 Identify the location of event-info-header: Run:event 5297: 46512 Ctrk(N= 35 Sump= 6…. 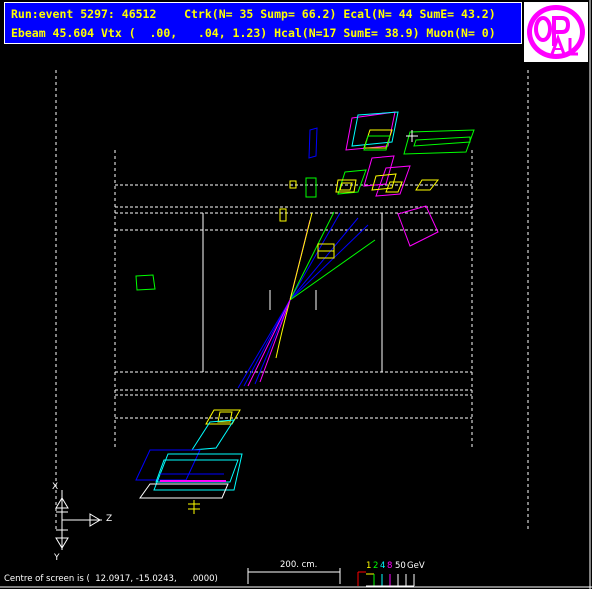
(263, 23).